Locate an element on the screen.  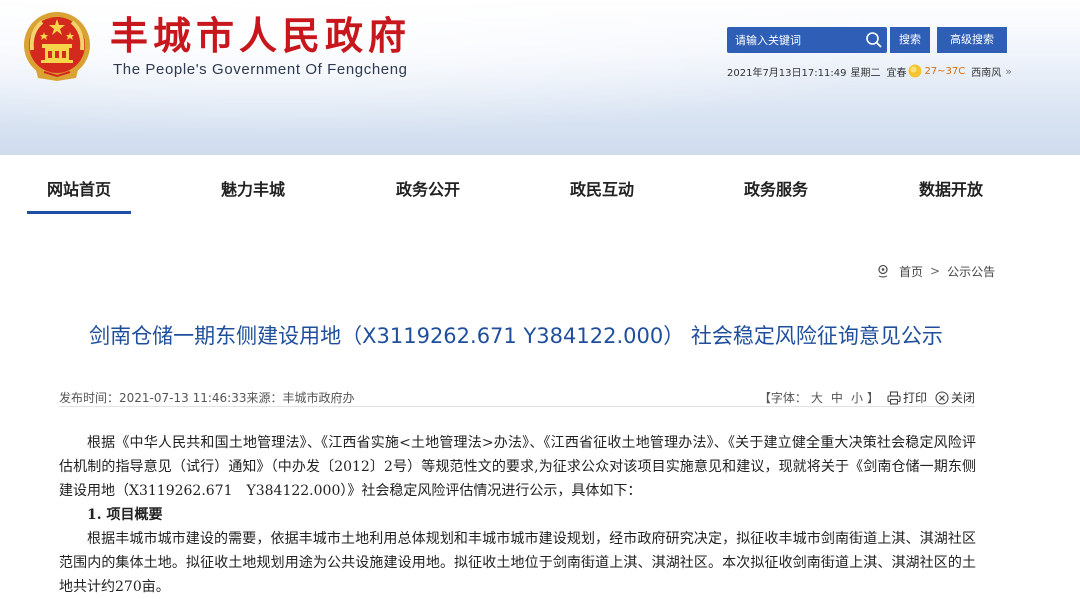
nav-item-public-interaction: 政民互动 is located at coordinates (602, 197).